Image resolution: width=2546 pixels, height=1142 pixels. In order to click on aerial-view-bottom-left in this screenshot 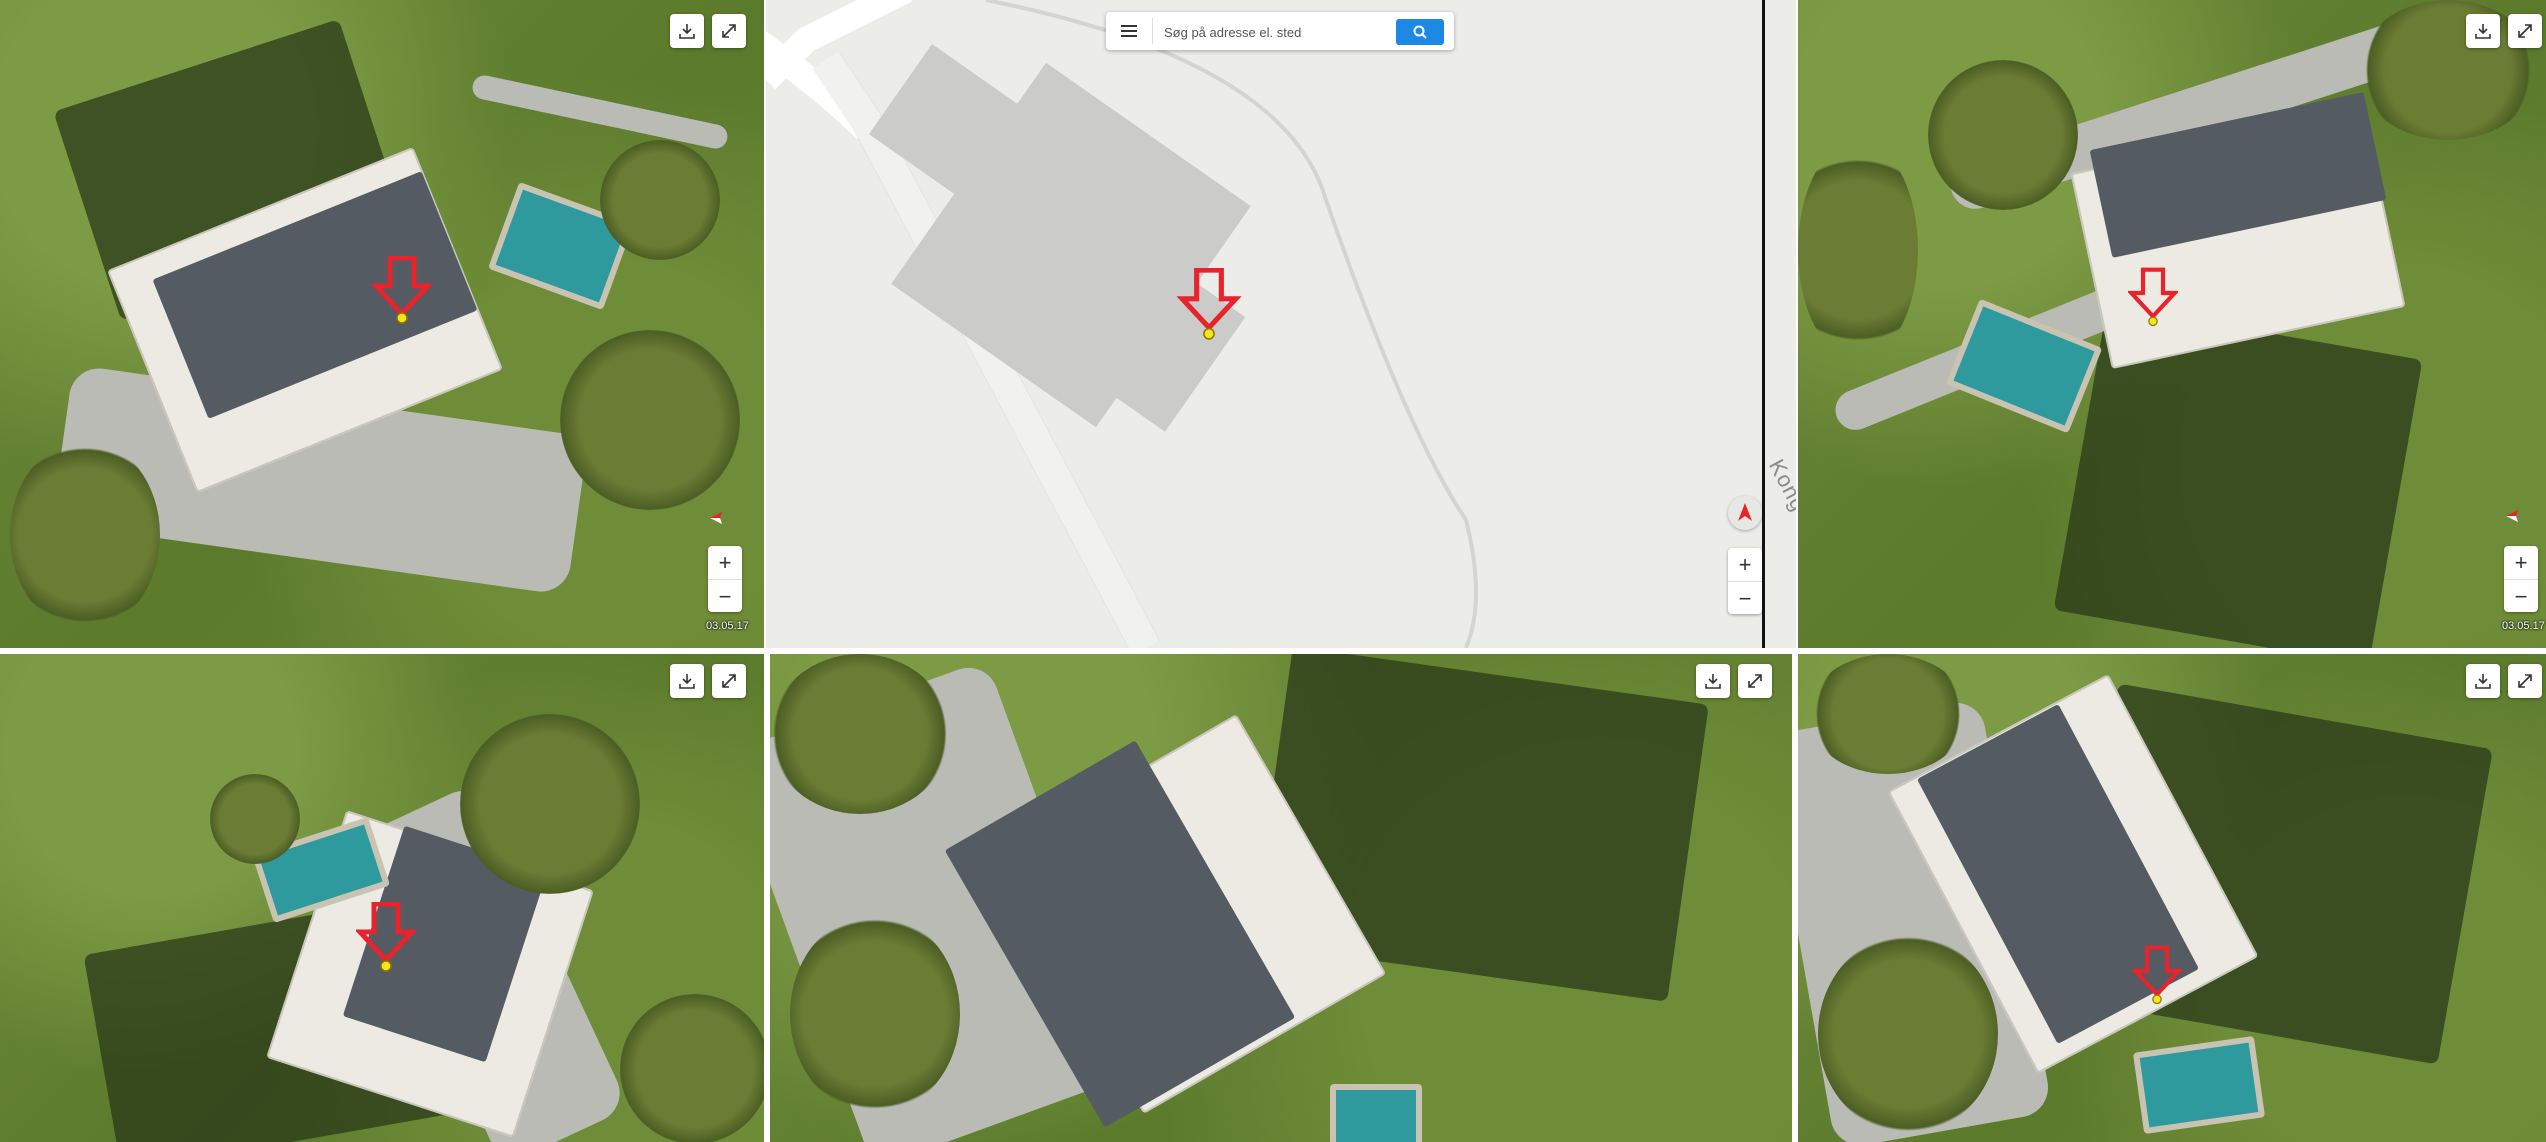, I will do `click(382, 898)`.